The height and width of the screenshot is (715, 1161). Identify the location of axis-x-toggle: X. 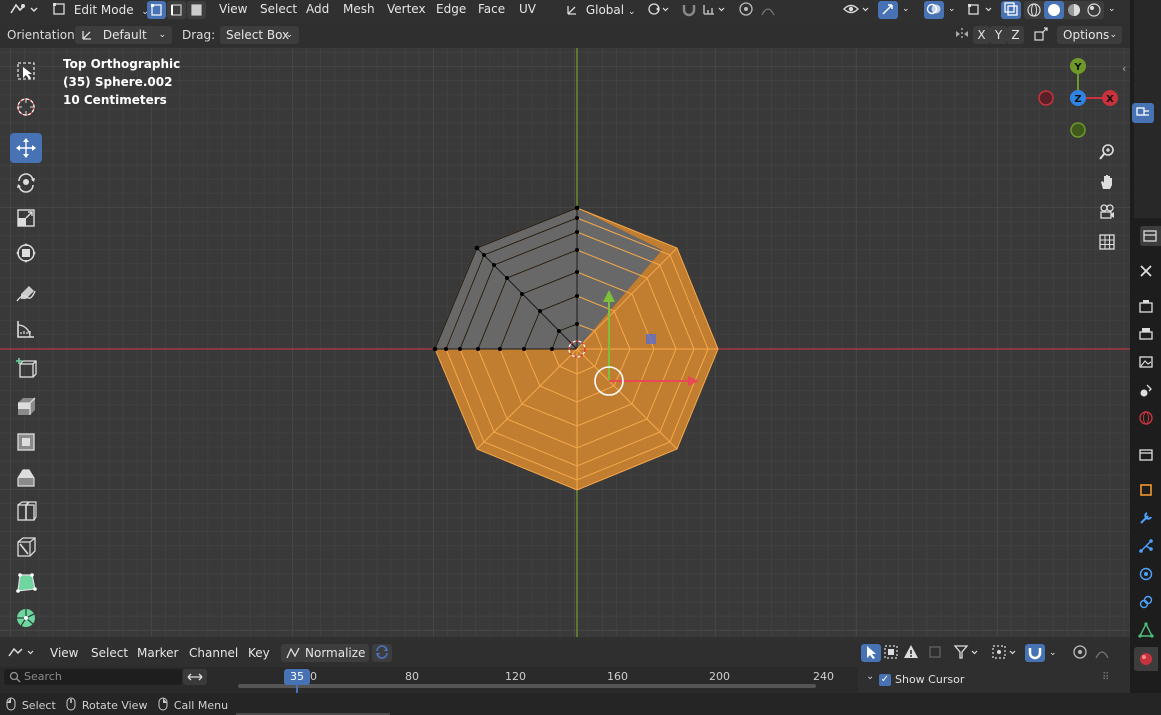
(981, 35).